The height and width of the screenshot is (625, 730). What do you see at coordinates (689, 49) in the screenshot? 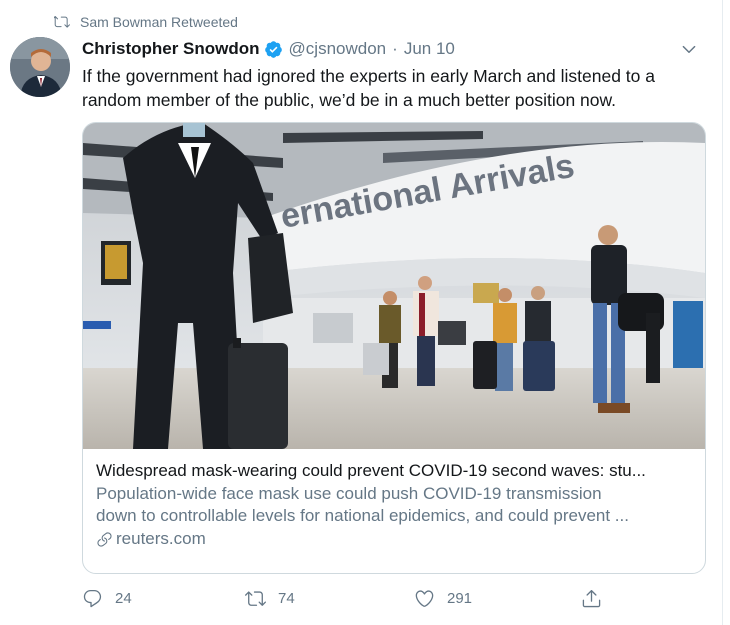
I see `chevron-down-icon` at bounding box center [689, 49].